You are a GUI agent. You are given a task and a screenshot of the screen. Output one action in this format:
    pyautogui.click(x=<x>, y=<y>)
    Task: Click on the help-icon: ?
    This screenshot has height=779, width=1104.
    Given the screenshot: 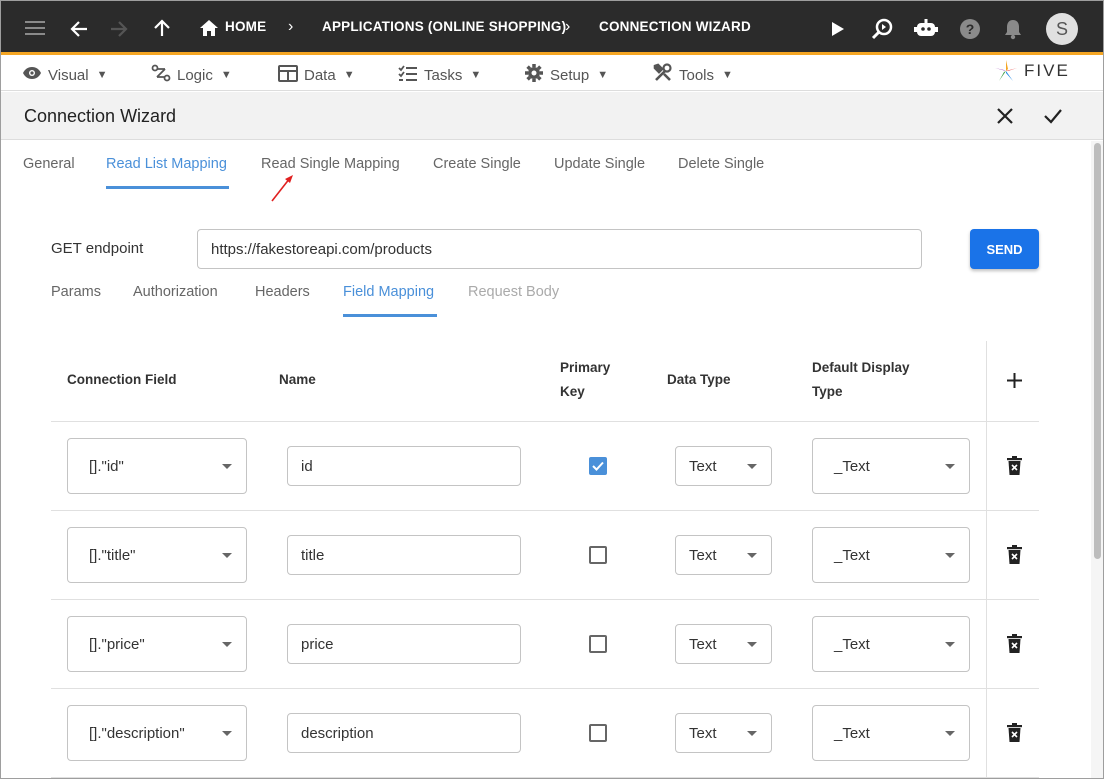 What is the action you would take?
    pyautogui.click(x=970, y=29)
    